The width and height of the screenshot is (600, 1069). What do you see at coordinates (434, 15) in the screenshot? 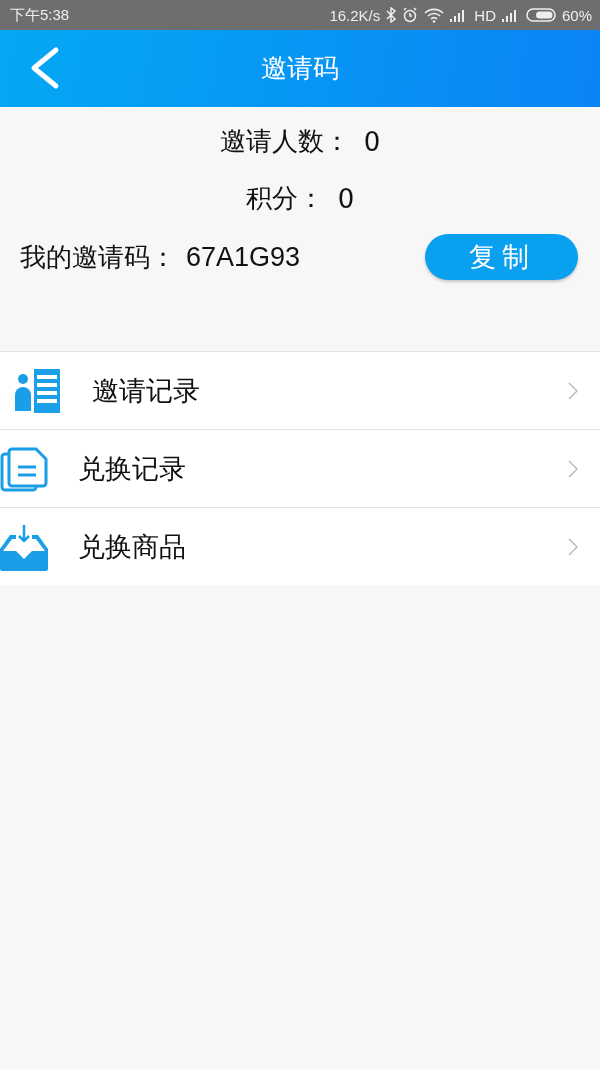
I see `wifi-icon` at bounding box center [434, 15].